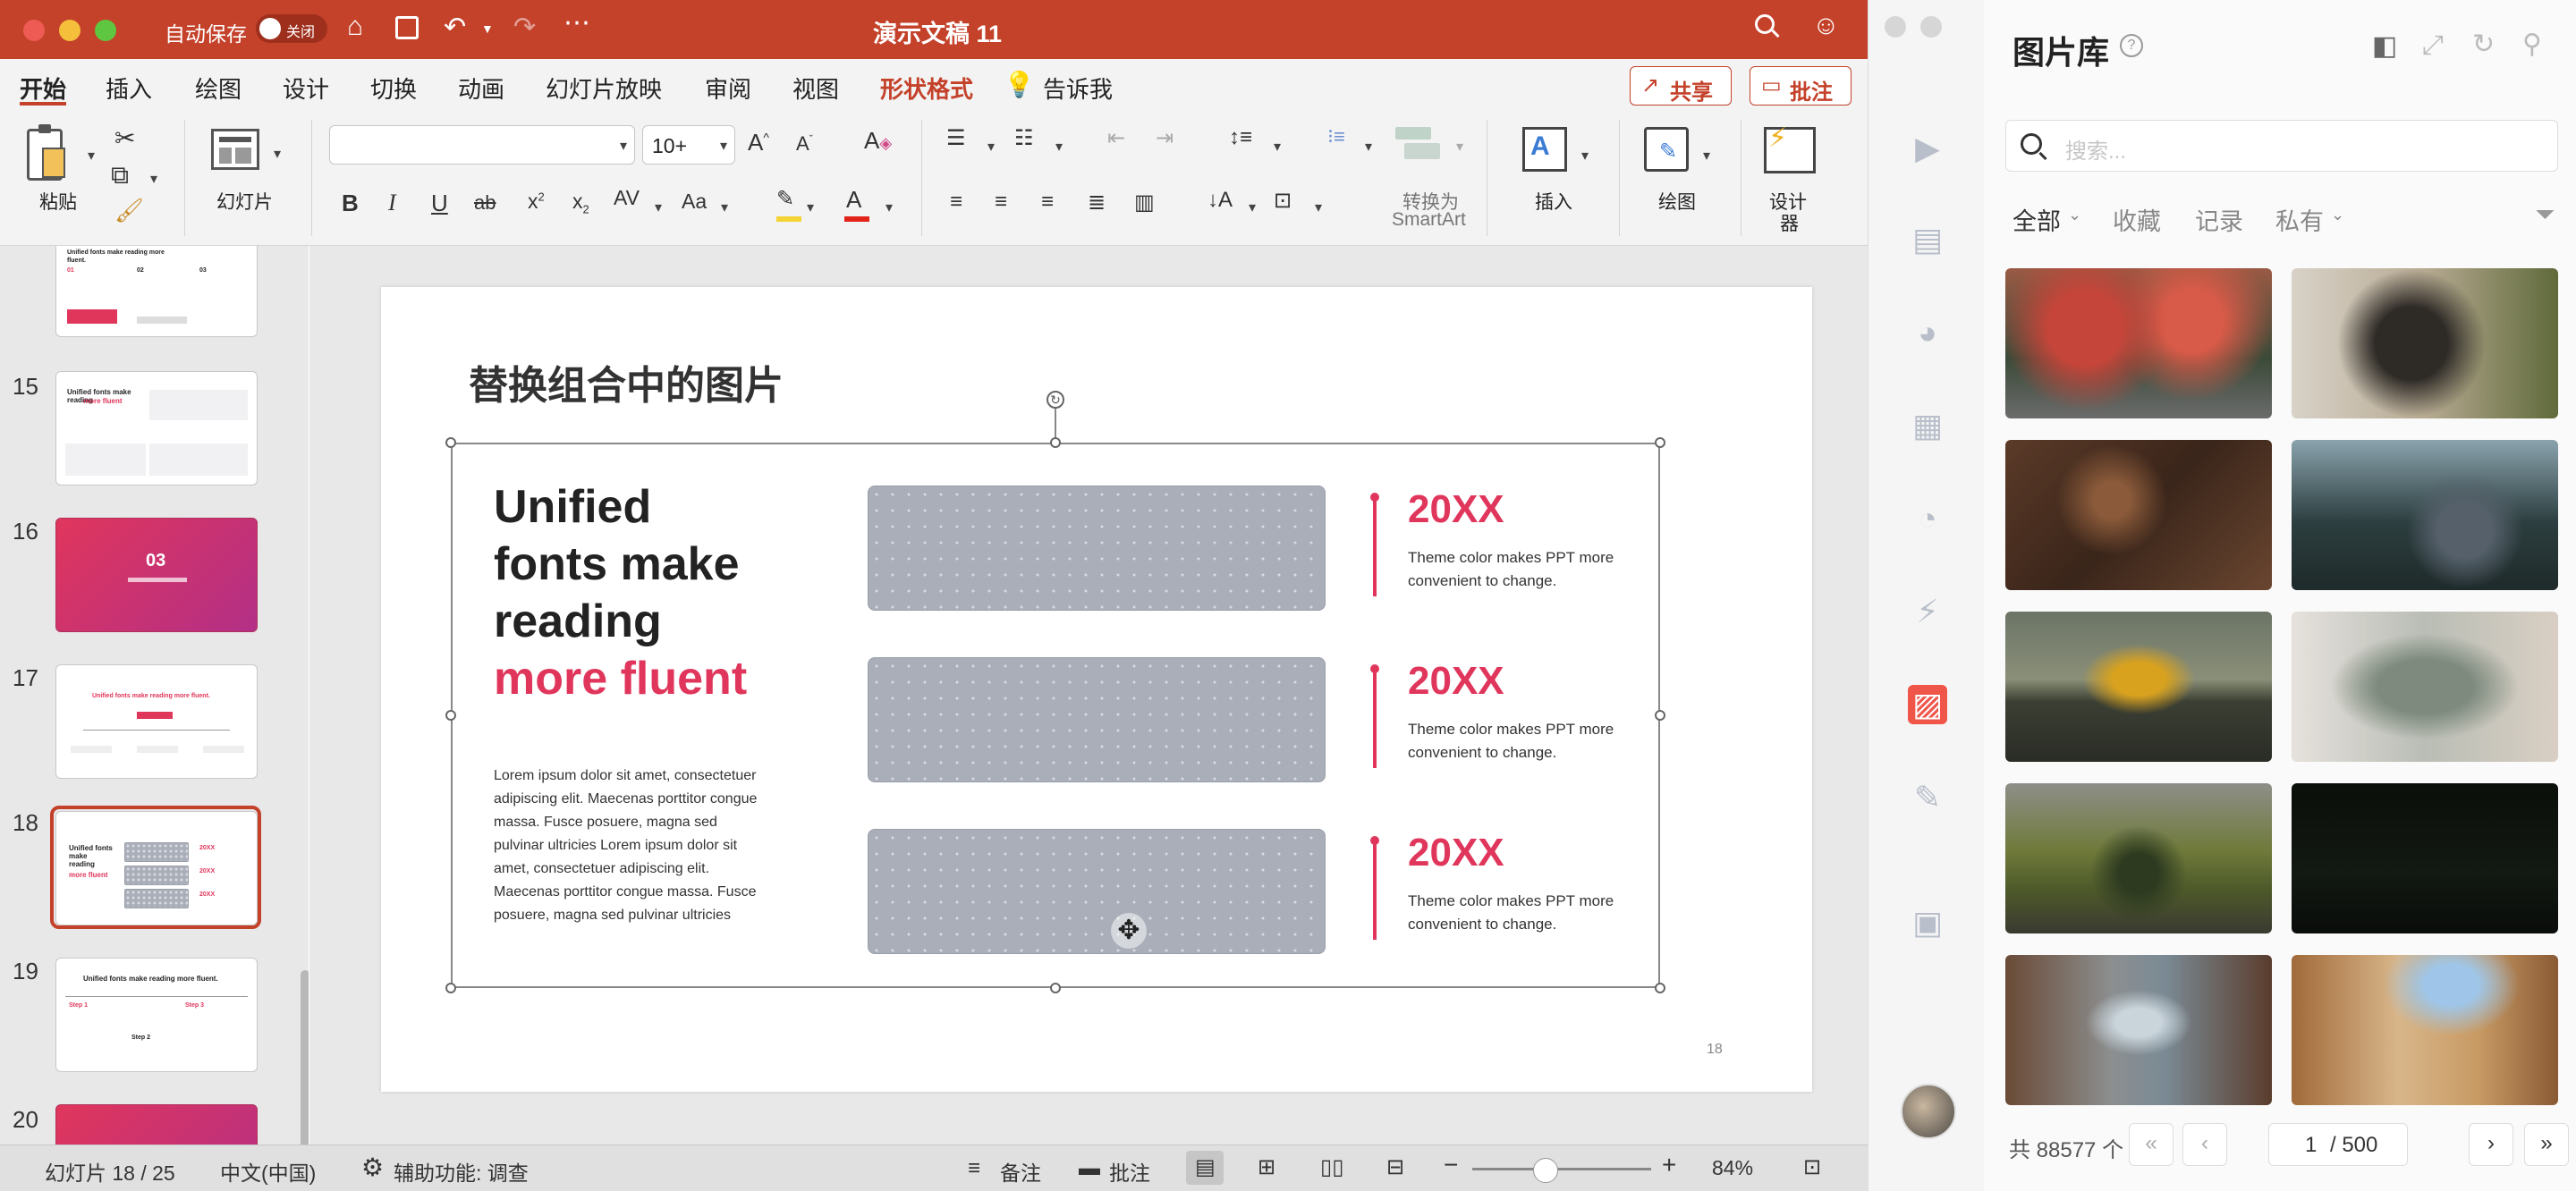 This screenshot has height=1191, width=2576. I want to click on numbering-icon: ☷, so click(1024, 138).